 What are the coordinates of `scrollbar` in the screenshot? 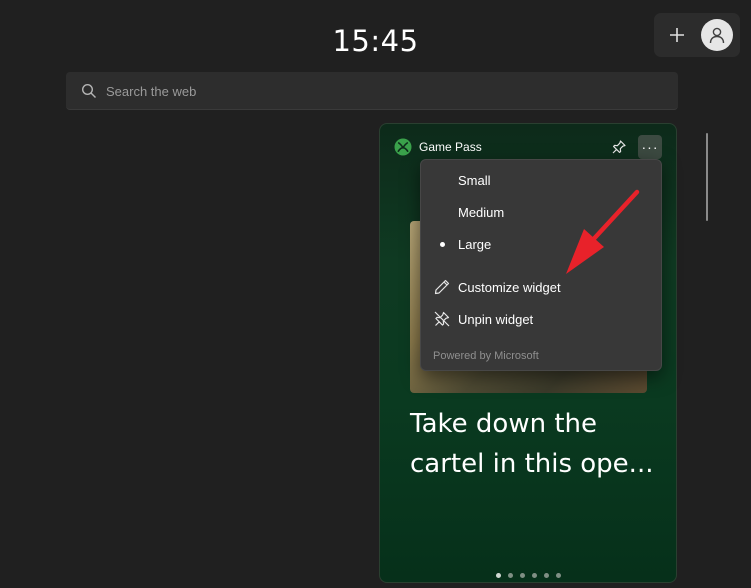 It's located at (707, 177).